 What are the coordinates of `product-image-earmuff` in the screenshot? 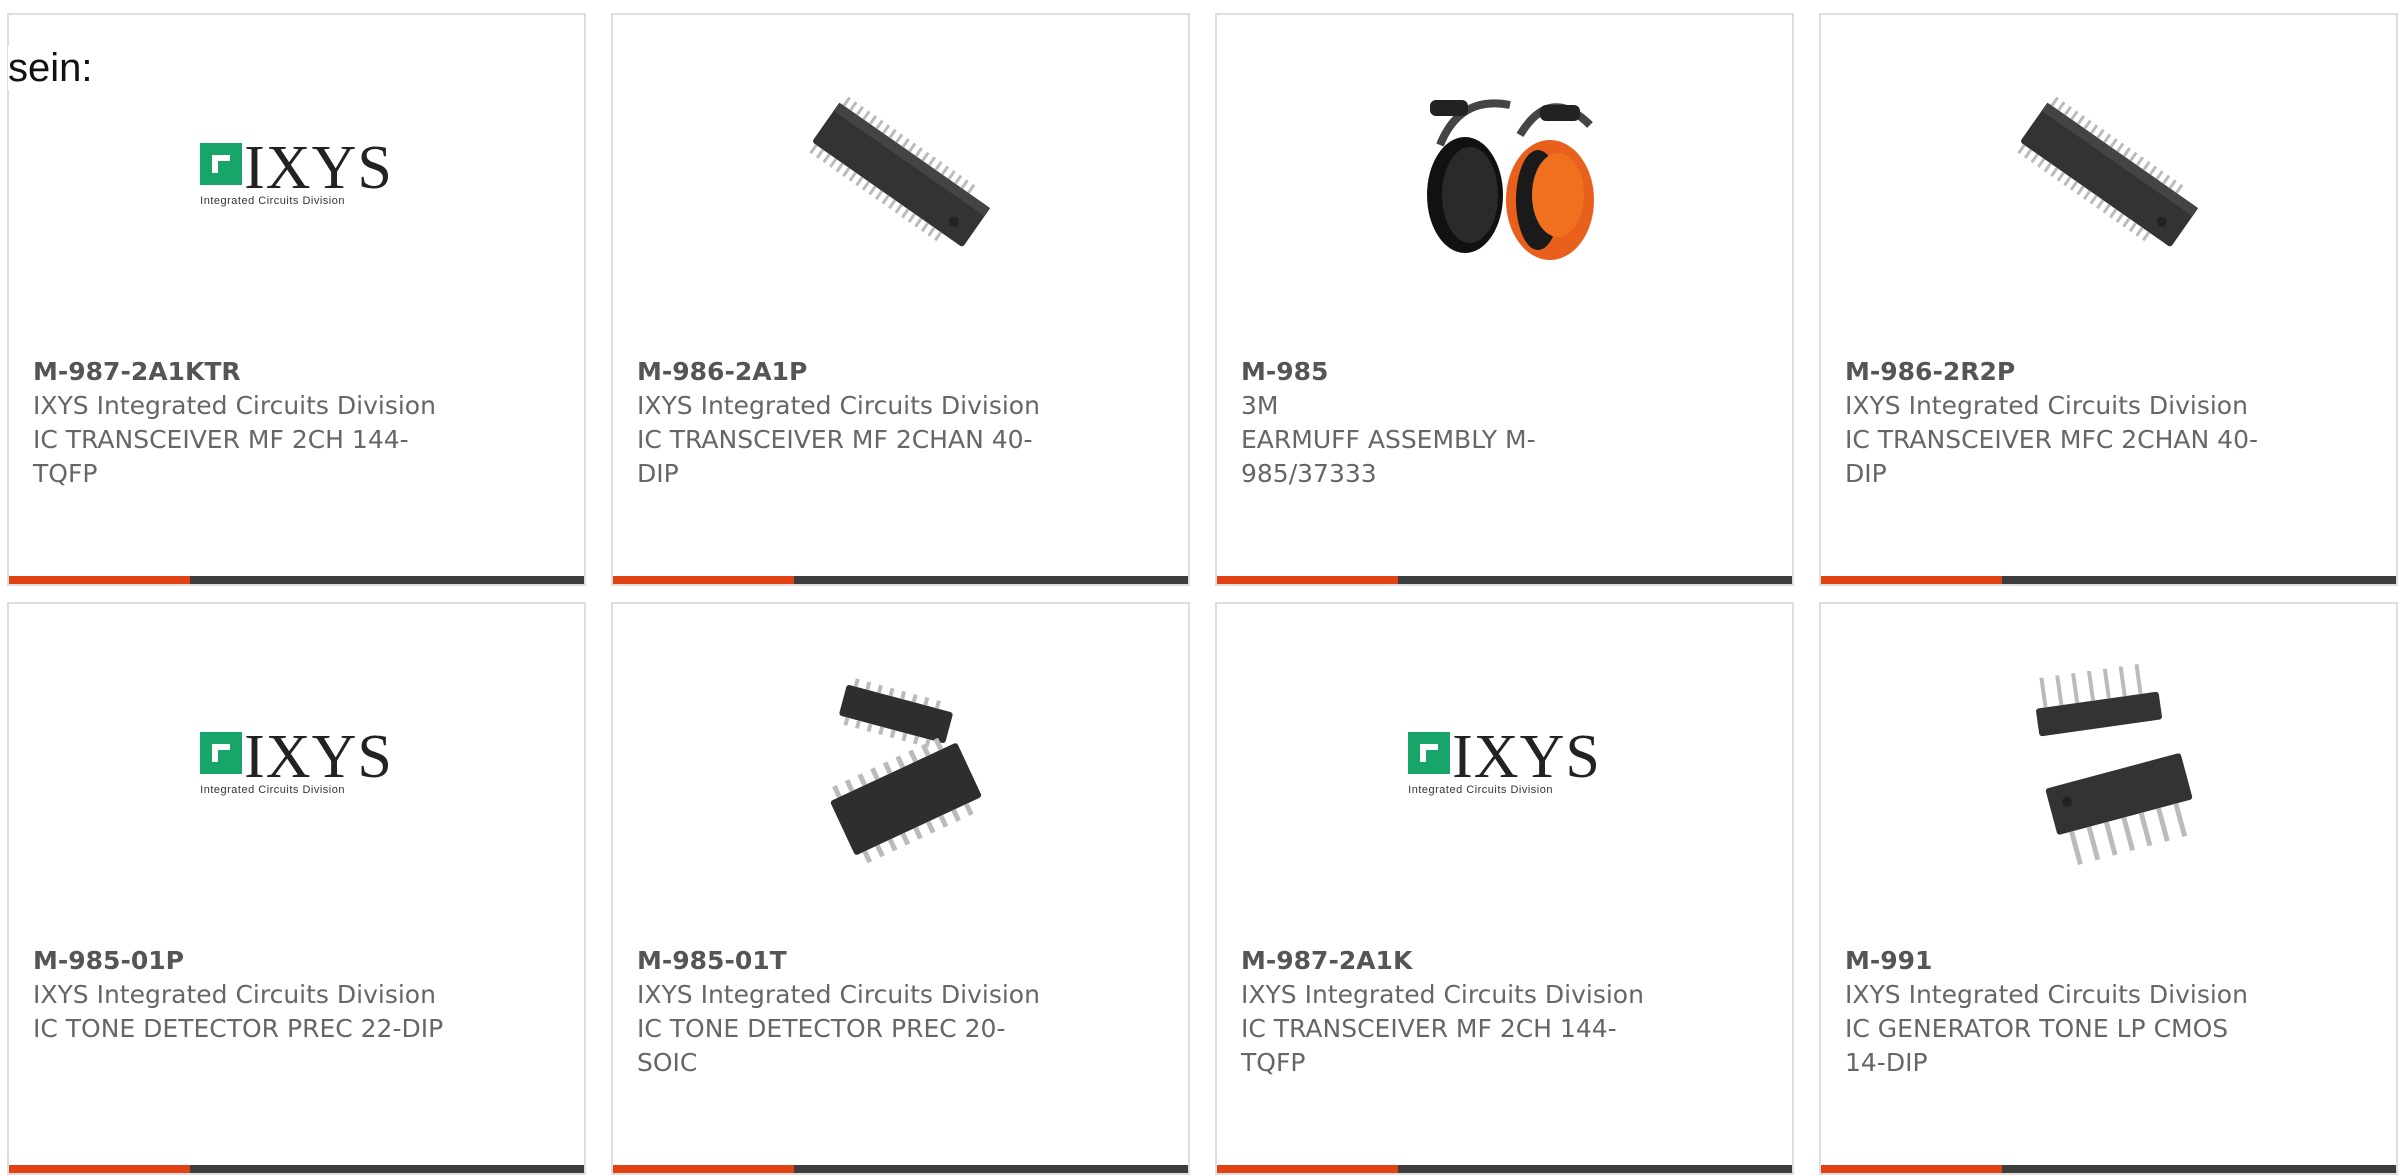 It's located at (1504, 175).